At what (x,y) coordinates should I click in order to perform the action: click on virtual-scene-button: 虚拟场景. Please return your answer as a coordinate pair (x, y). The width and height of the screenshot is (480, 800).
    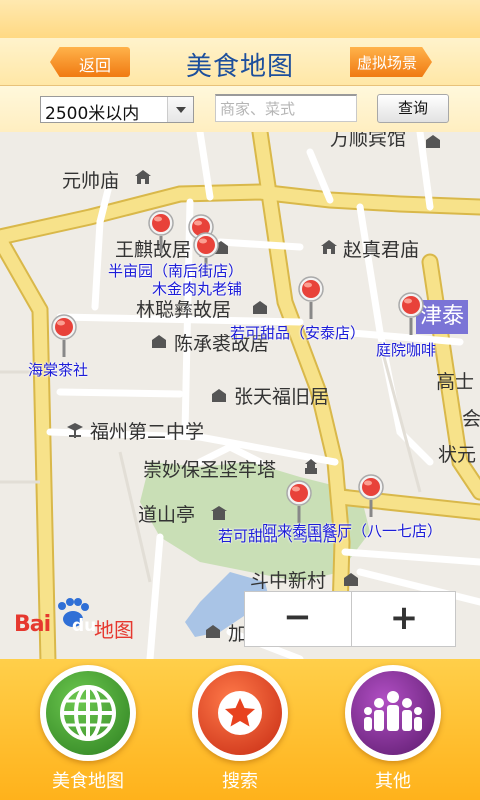
    Looking at the image, I should click on (391, 62).